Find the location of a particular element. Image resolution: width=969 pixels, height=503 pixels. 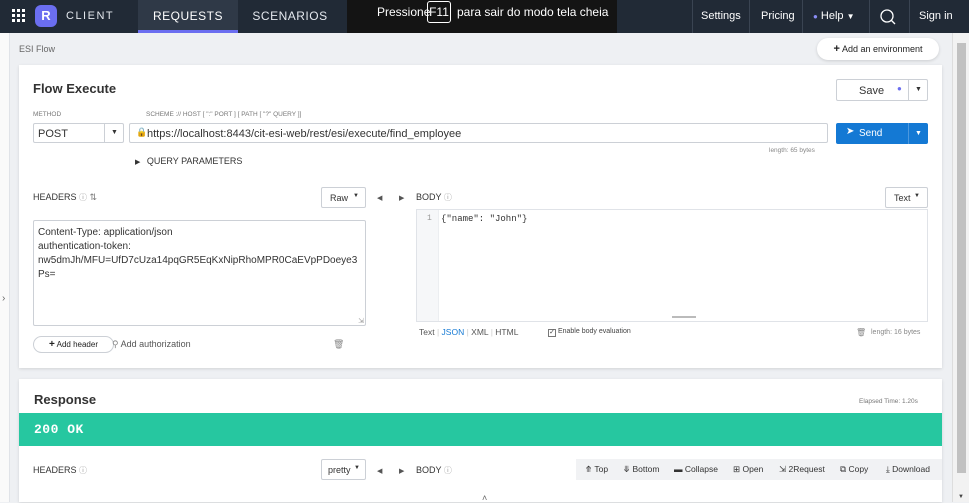

scrollbar-thumb is located at coordinates (961, 258).